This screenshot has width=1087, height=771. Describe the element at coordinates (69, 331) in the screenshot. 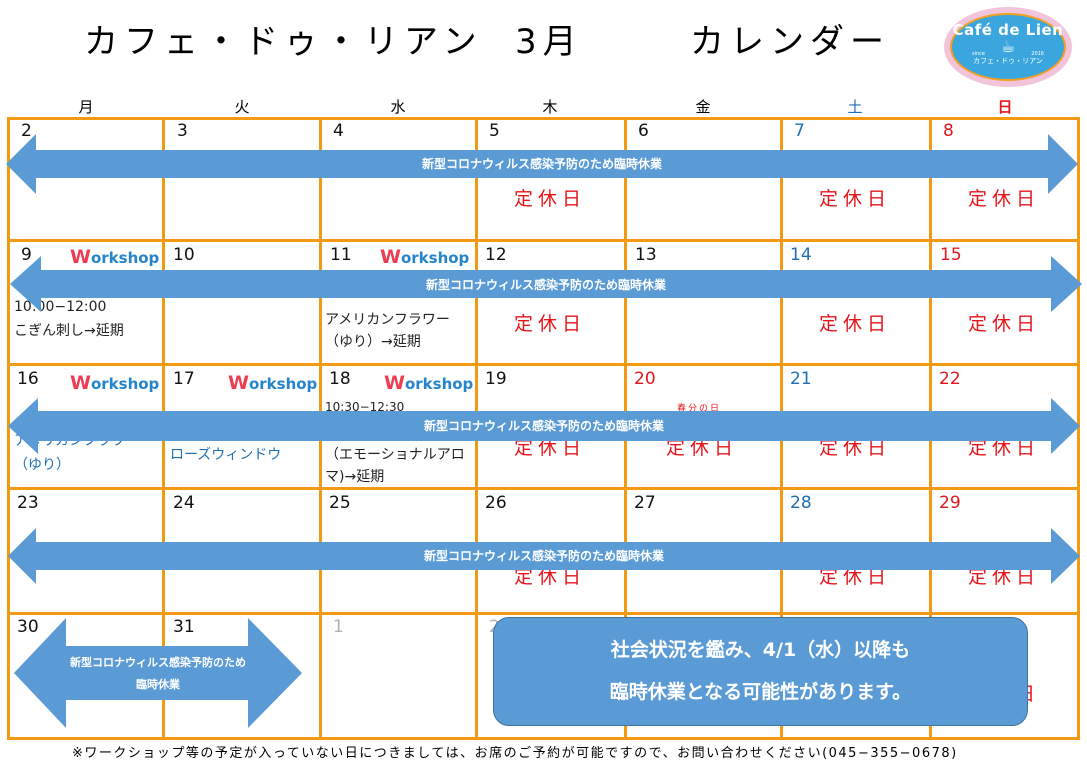

I see `event-title: こぎん刺し→延期` at that location.